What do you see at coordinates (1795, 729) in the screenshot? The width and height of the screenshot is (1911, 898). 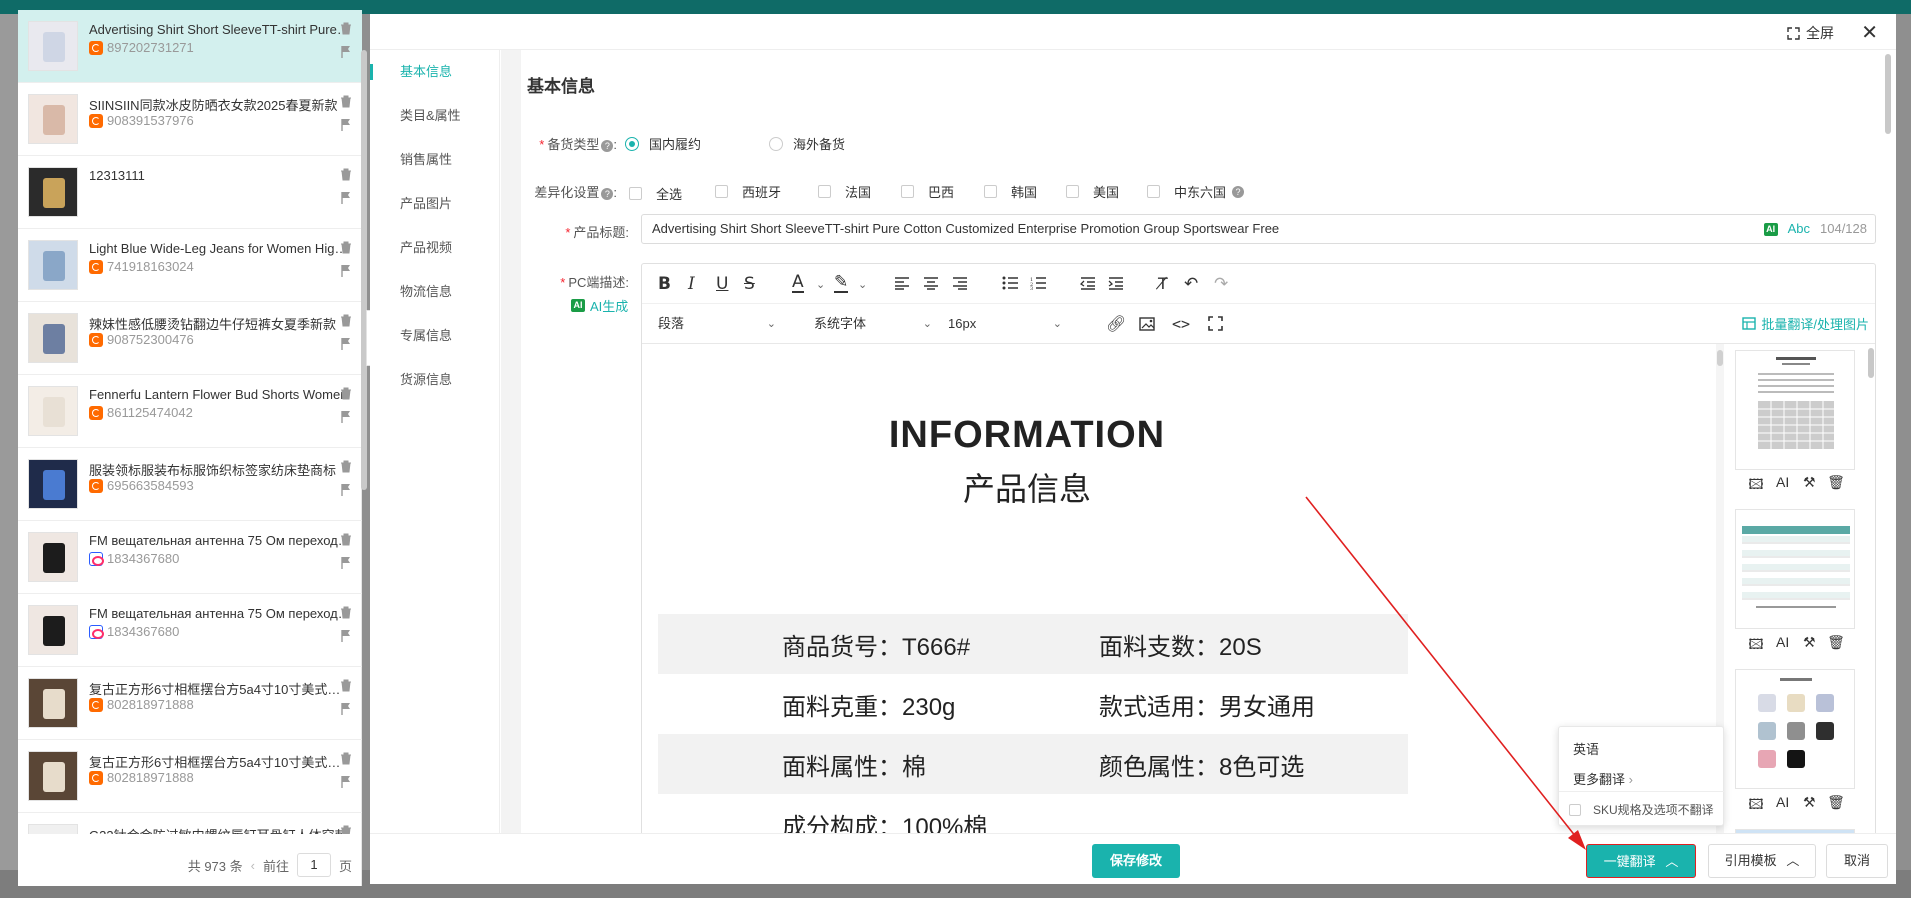 I see `thumb-image-color-options` at bounding box center [1795, 729].